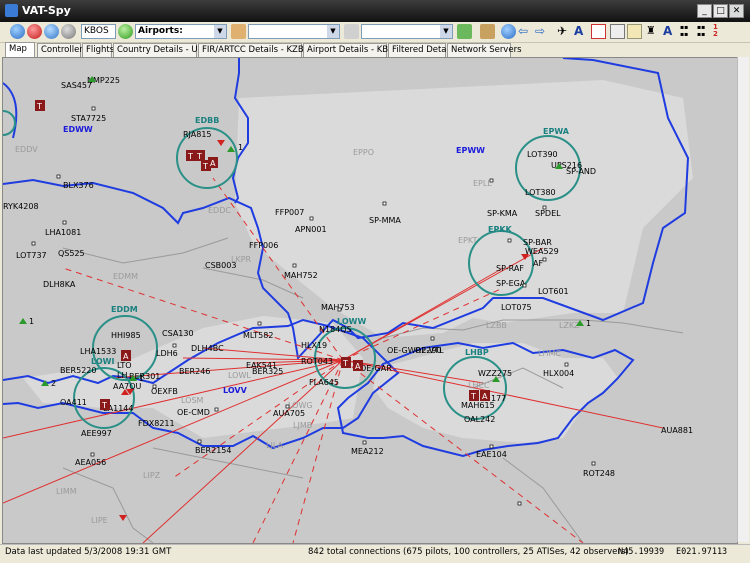  I want to click on close-button: ✕, so click(736, 11).